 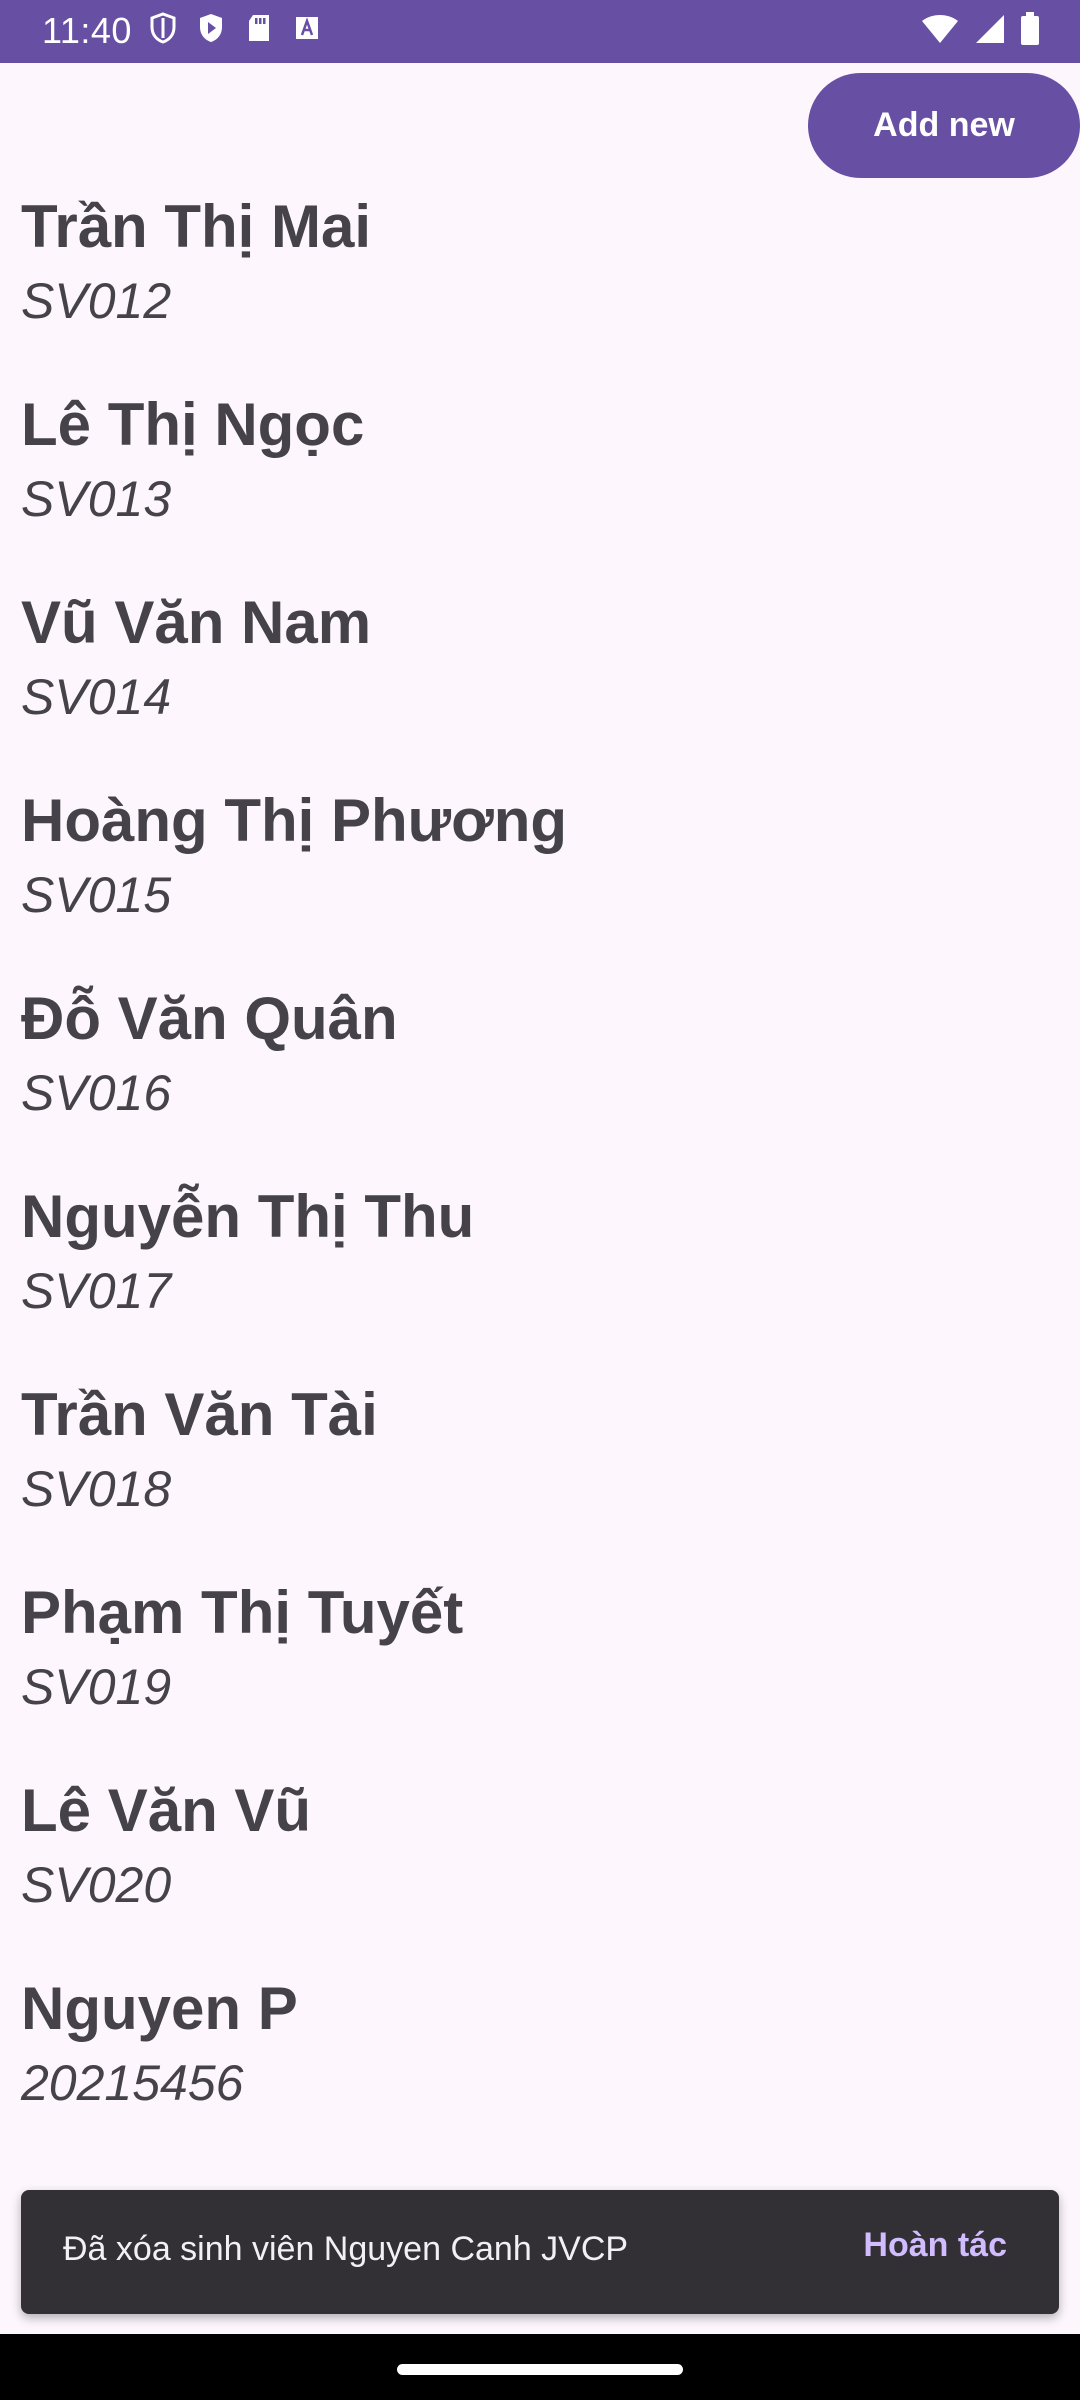 I want to click on student-name: Trần Thị Mai, so click(x=196, y=226).